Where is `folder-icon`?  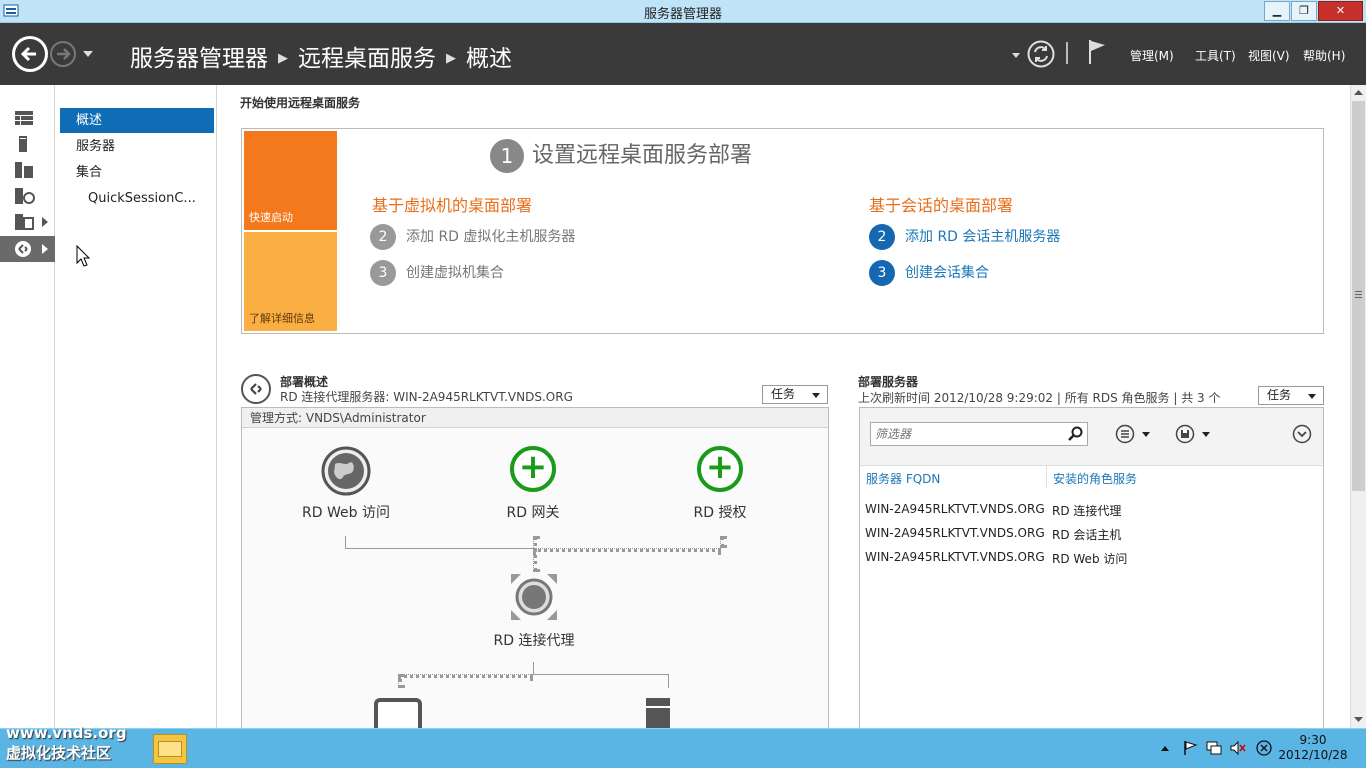
folder-icon is located at coordinates (170, 749).